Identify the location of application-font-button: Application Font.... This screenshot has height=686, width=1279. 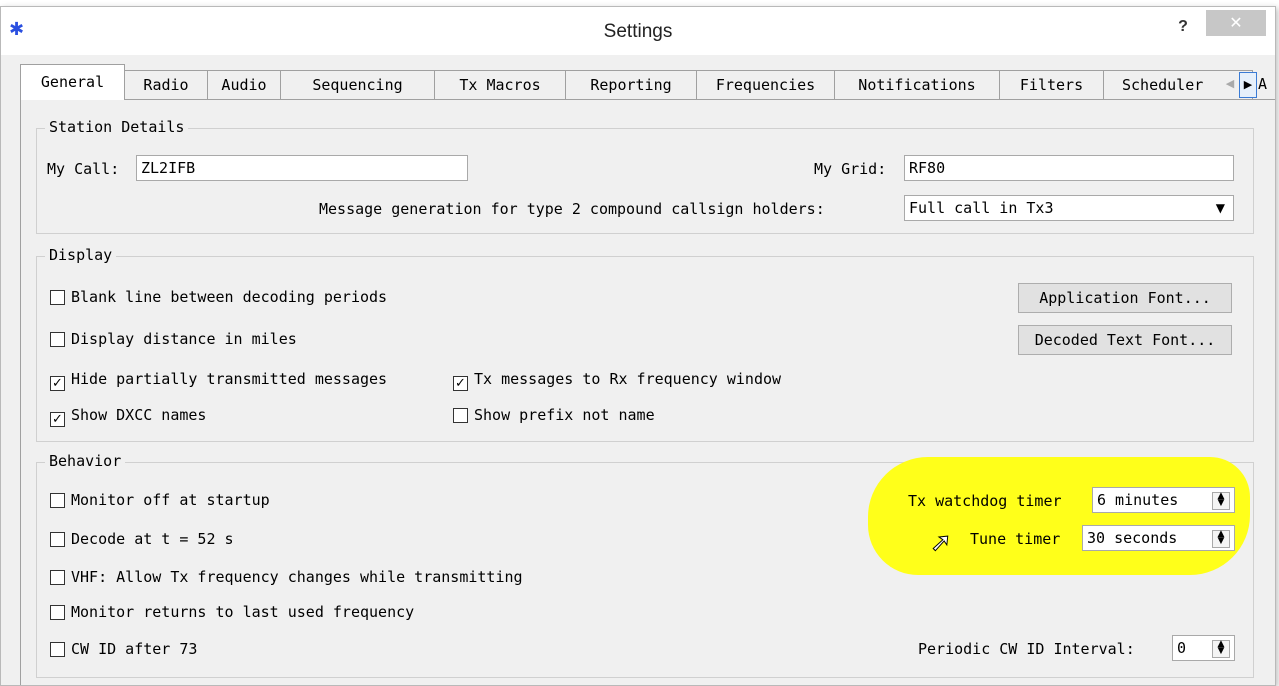
(1125, 298).